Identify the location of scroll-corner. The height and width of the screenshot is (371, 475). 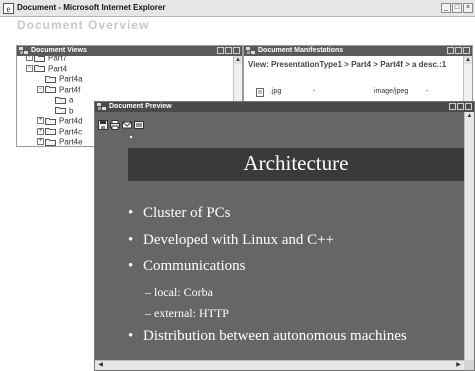
(469, 365).